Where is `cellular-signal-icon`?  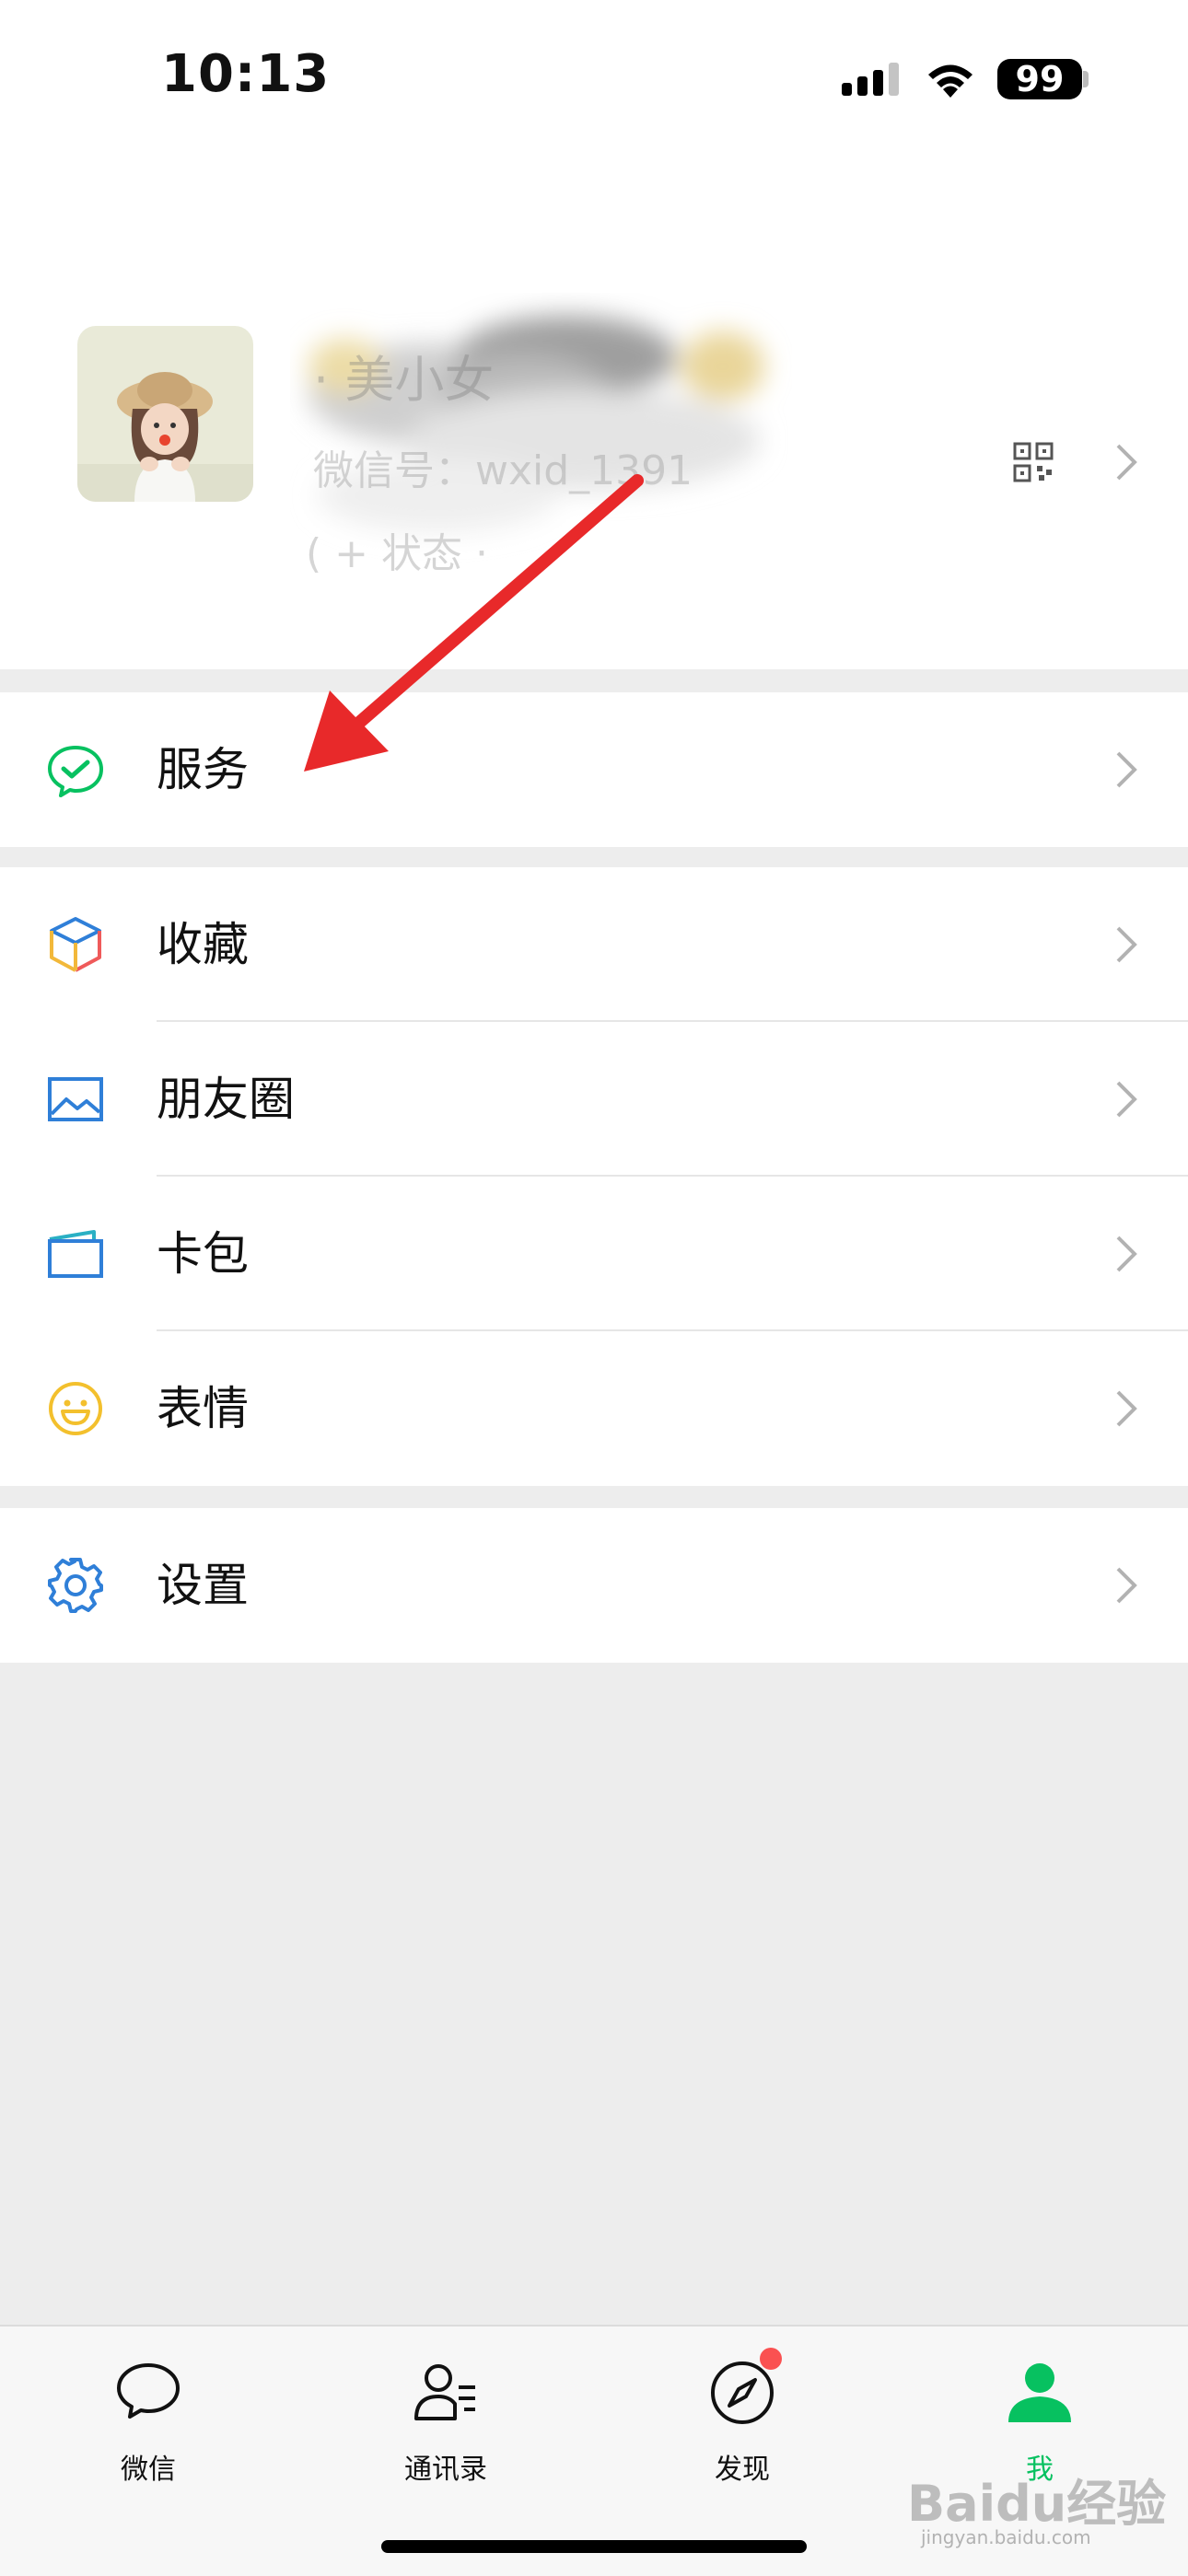 cellular-signal-icon is located at coordinates (870, 79).